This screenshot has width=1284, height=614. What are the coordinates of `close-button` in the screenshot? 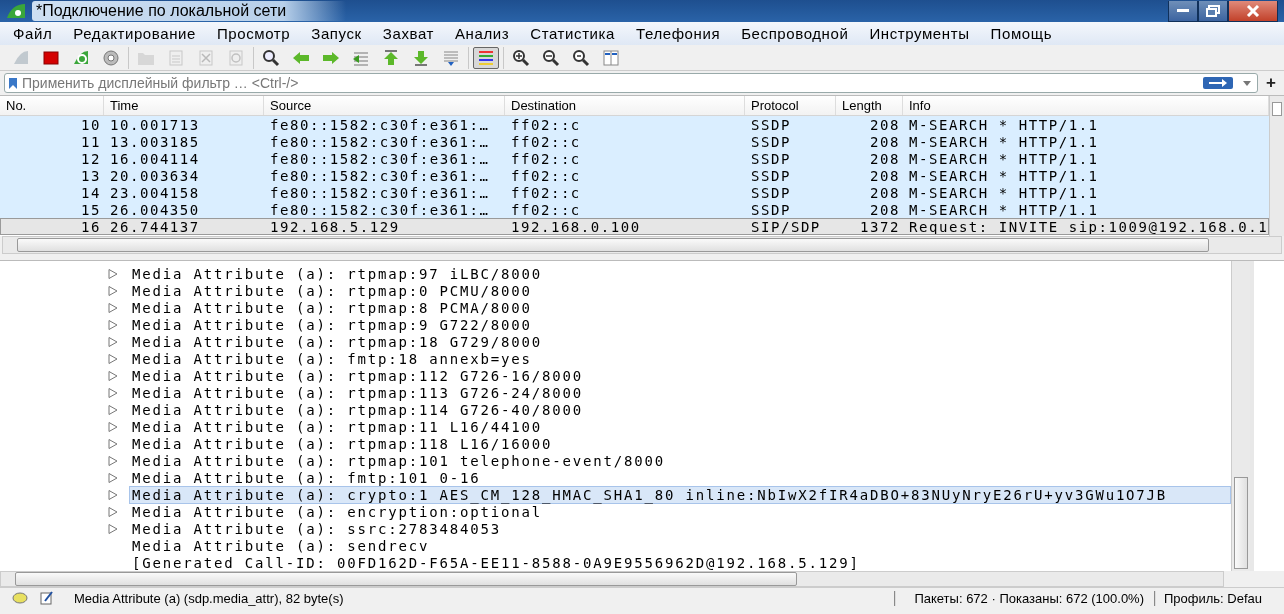 It's located at (1253, 11).